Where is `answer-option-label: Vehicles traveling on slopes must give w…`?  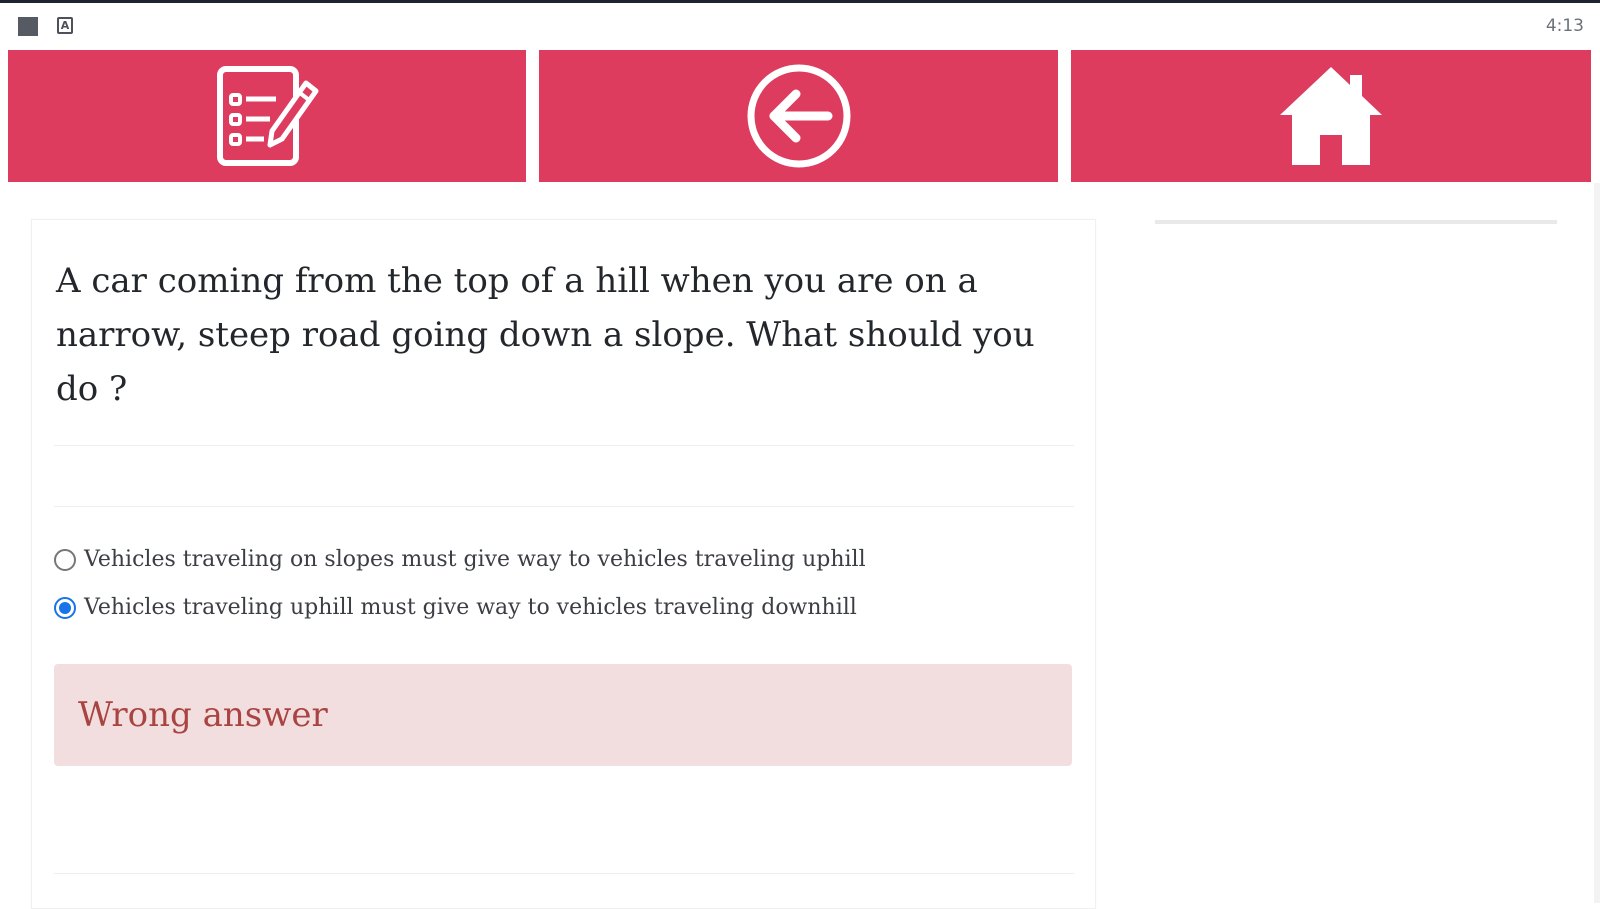 answer-option-label: Vehicles traveling on slopes must give w… is located at coordinates (475, 559).